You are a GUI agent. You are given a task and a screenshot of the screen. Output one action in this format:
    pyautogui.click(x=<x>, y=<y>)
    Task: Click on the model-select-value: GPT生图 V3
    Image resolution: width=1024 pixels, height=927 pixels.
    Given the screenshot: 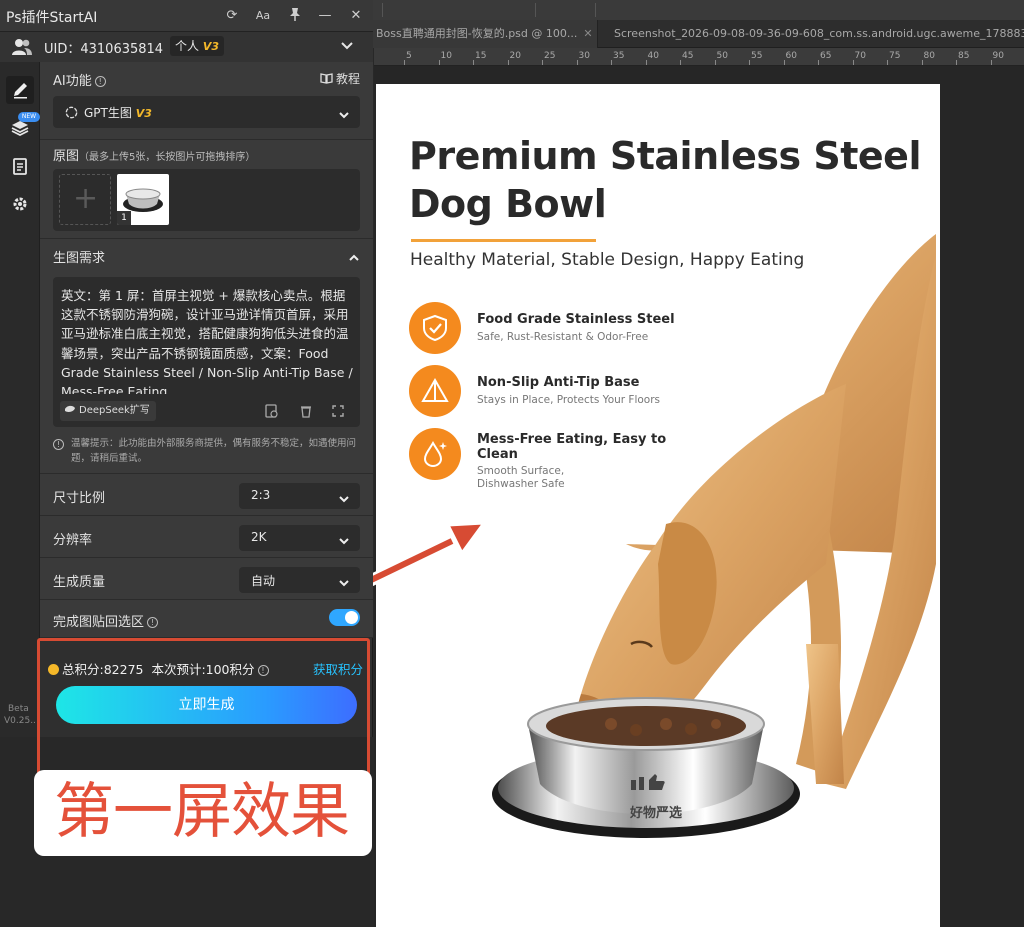 What is the action you would take?
    pyautogui.click(x=108, y=112)
    